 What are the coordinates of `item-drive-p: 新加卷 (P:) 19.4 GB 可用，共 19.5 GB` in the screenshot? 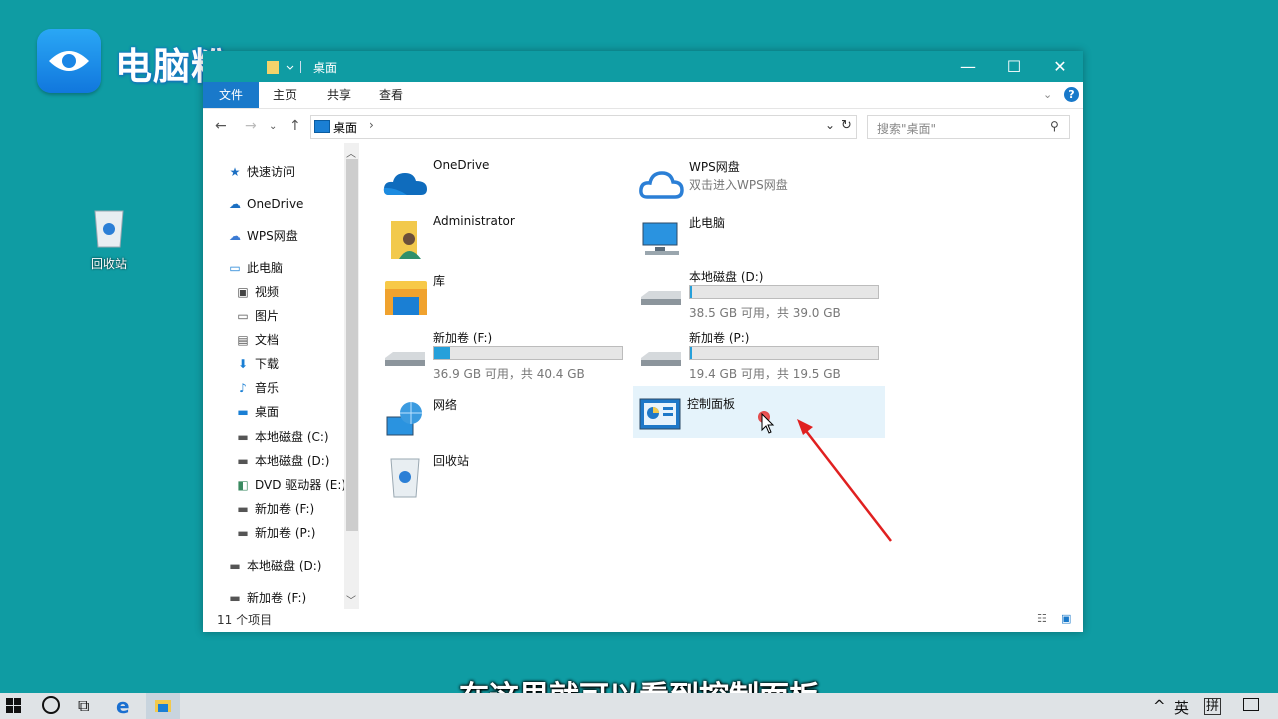 It's located at (760, 354).